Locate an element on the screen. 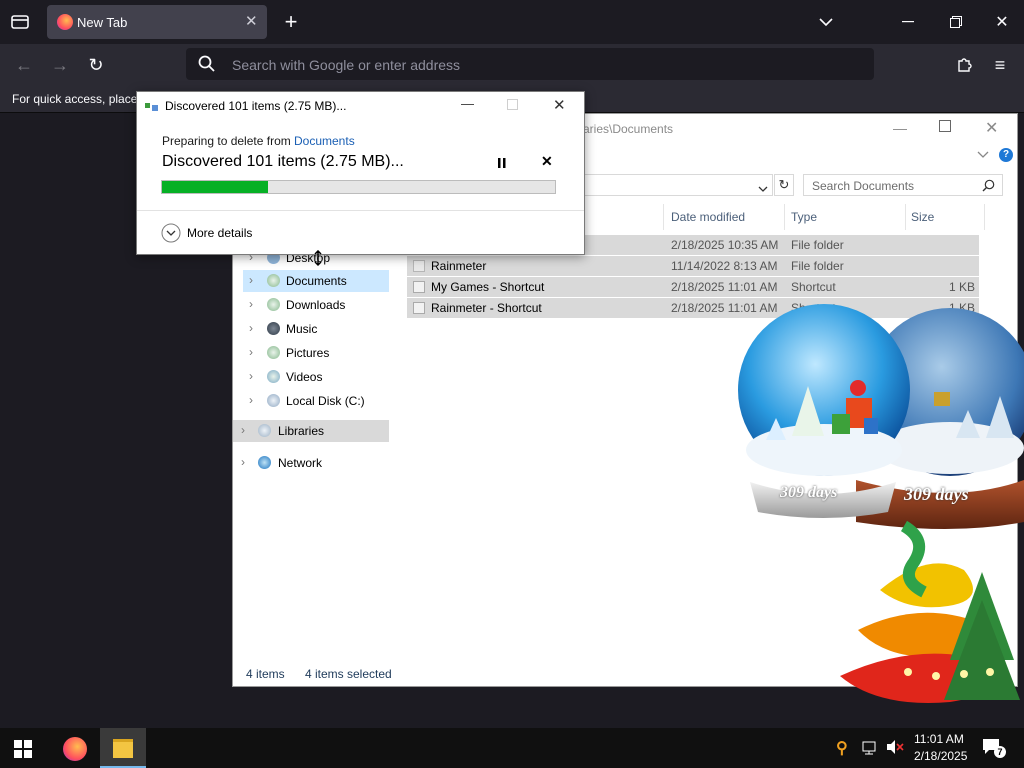  column-header-type: Type is located at coordinates (804, 217).